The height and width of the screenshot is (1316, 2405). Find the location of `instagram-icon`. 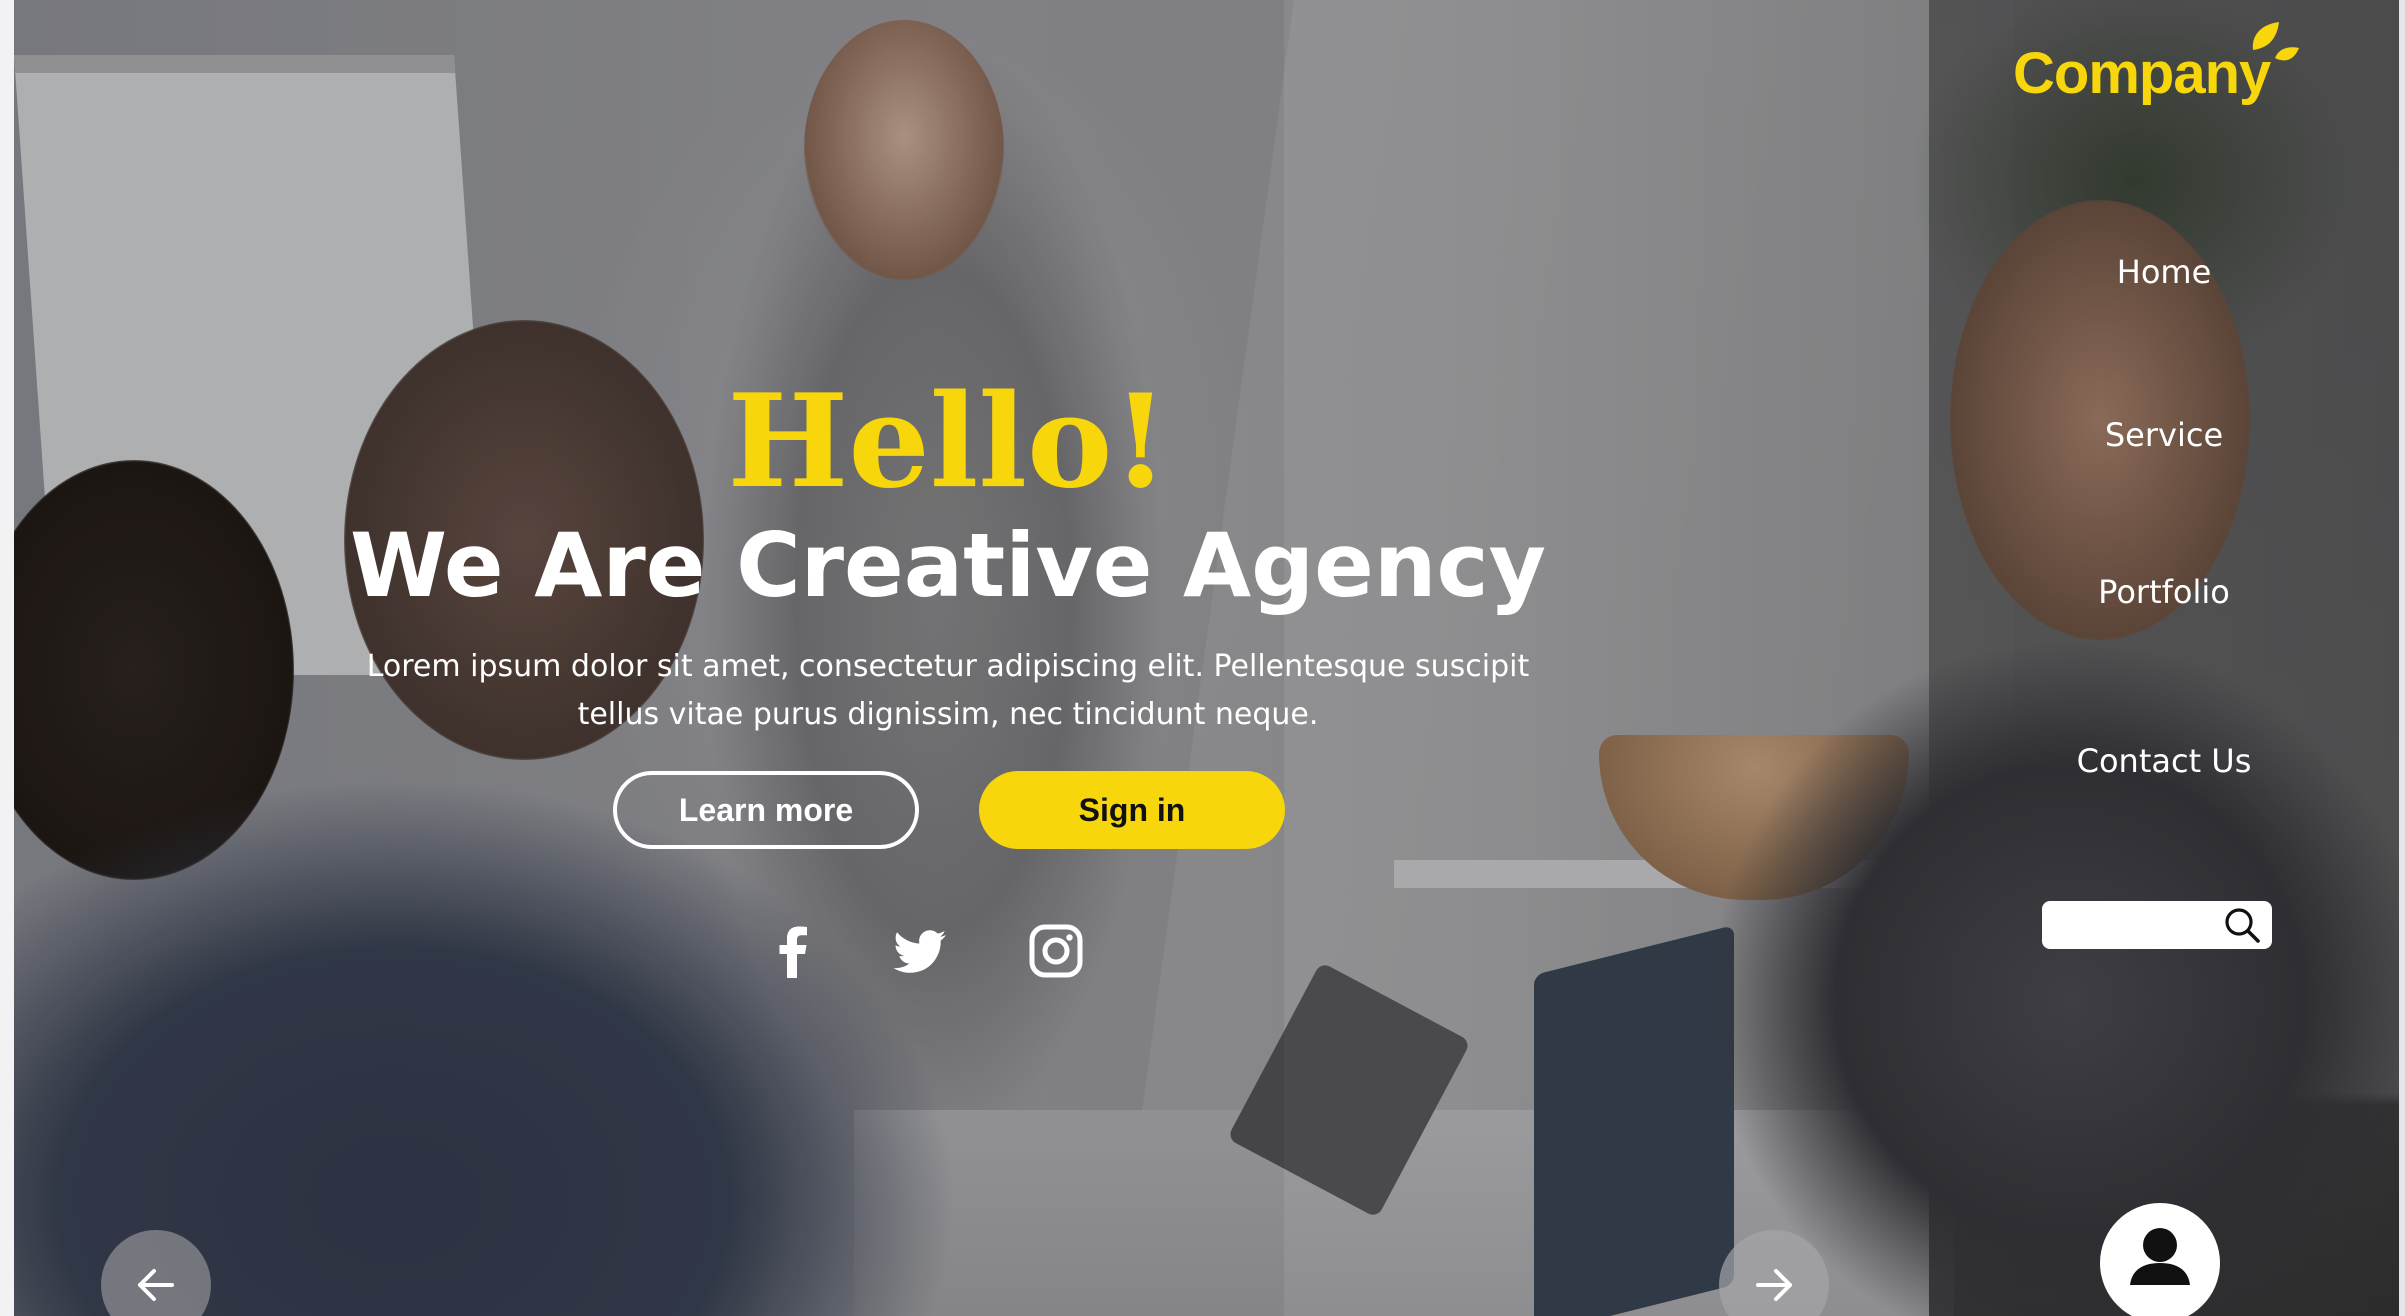

instagram-icon is located at coordinates (1056, 951).